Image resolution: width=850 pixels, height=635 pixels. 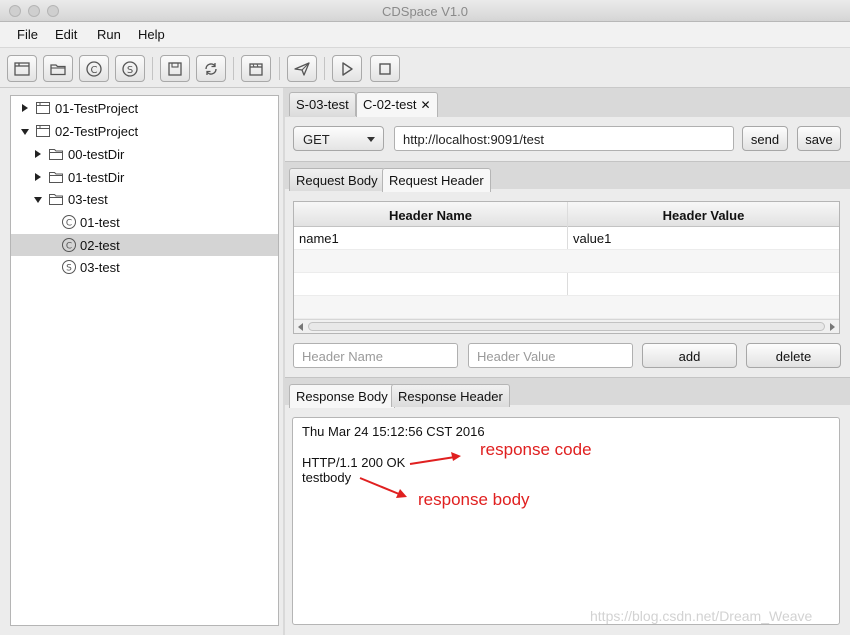 What do you see at coordinates (144, 108) in the screenshot?
I see `tree-item-01-testproject: 01-TestProject` at bounding box center [144, 108].